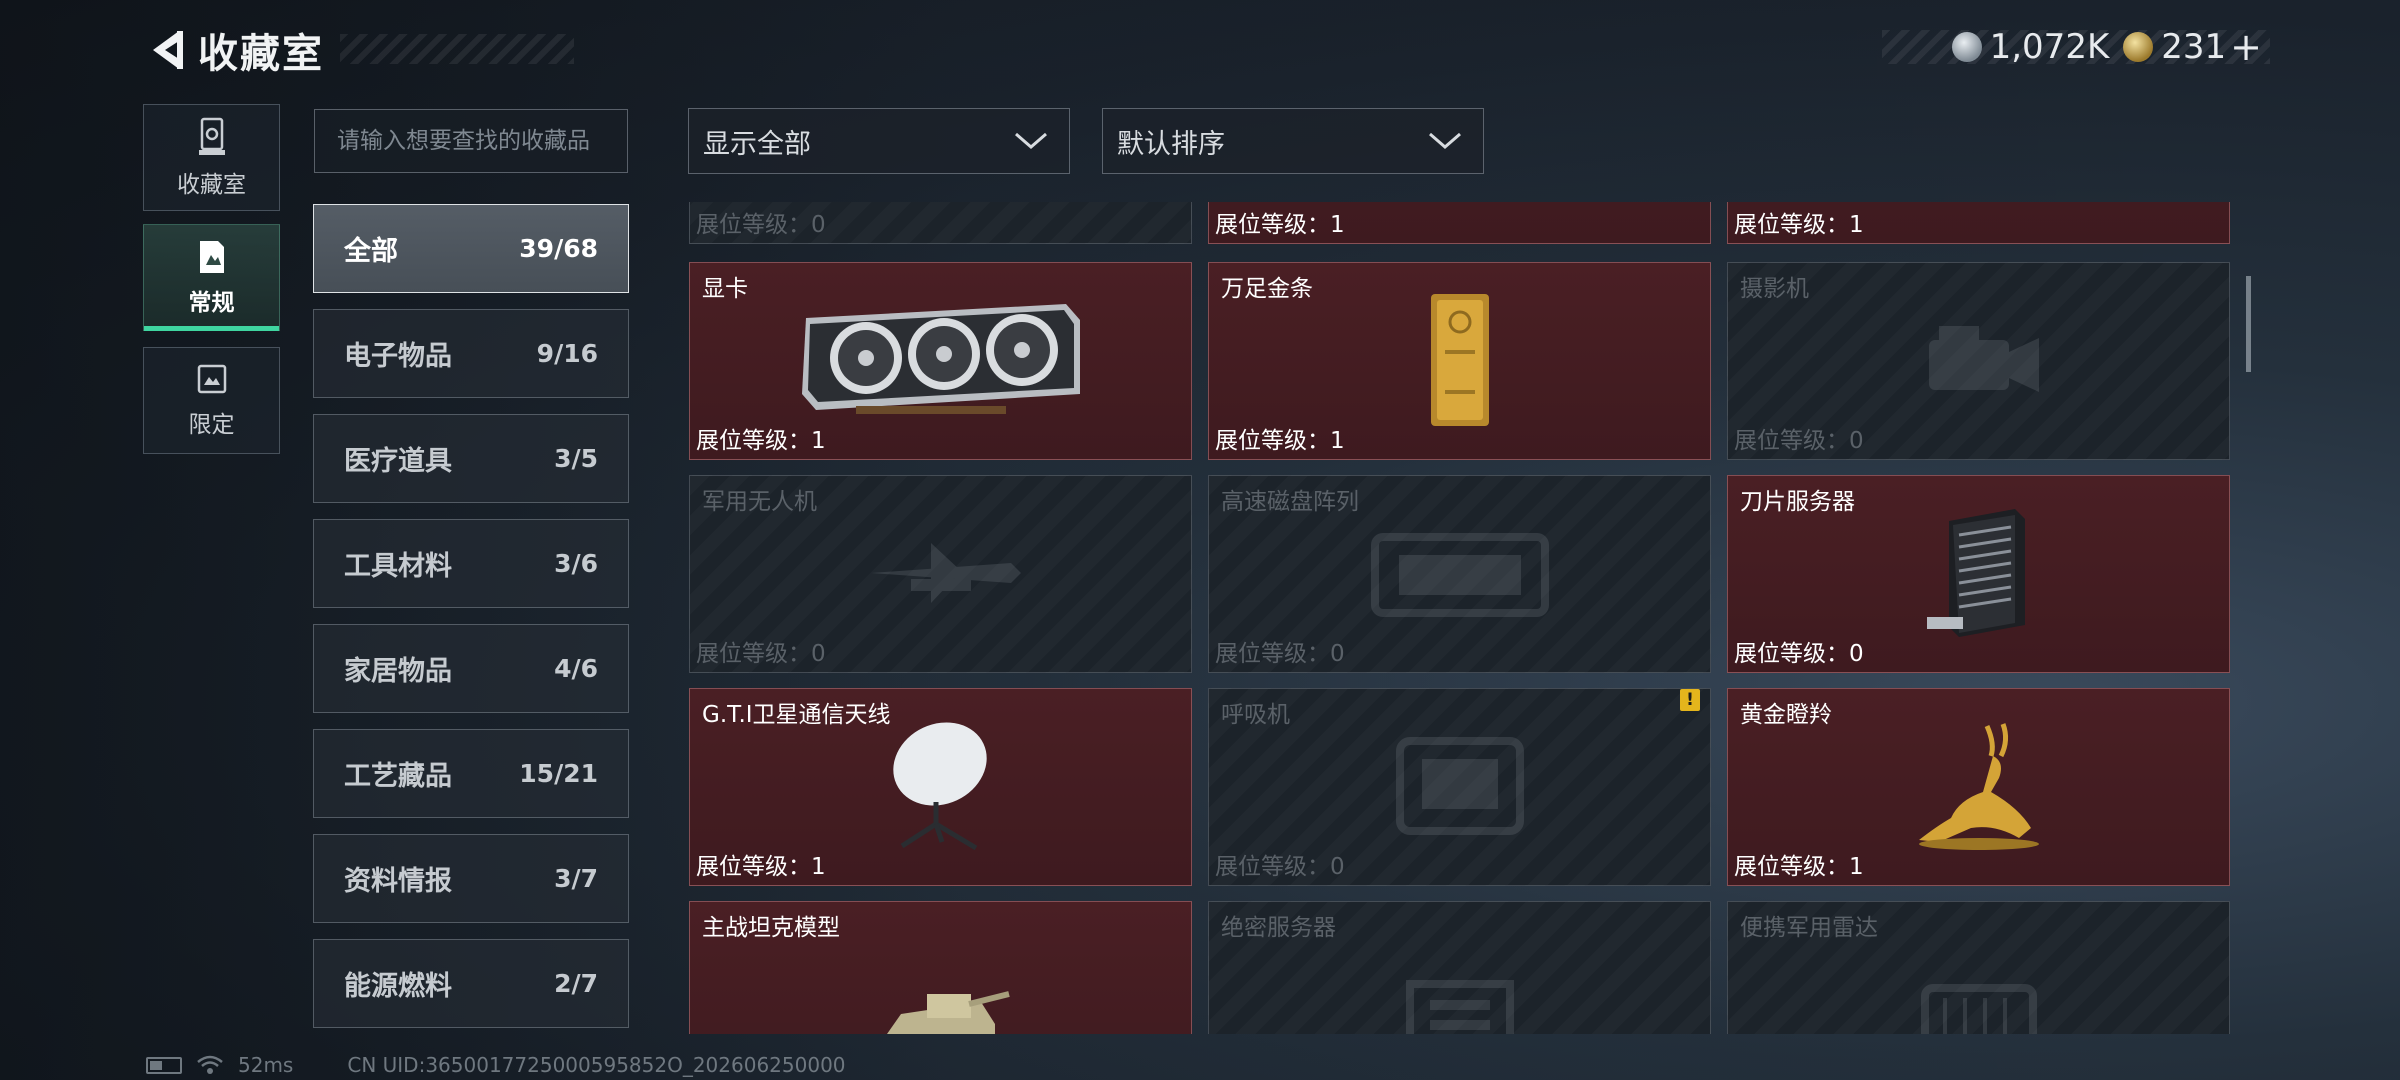 The height and width of the screenshot is (1080, 2400). Describe the element at coordinates (576, 983) in the screenshot. I see `category-count: 2/7` at that location.